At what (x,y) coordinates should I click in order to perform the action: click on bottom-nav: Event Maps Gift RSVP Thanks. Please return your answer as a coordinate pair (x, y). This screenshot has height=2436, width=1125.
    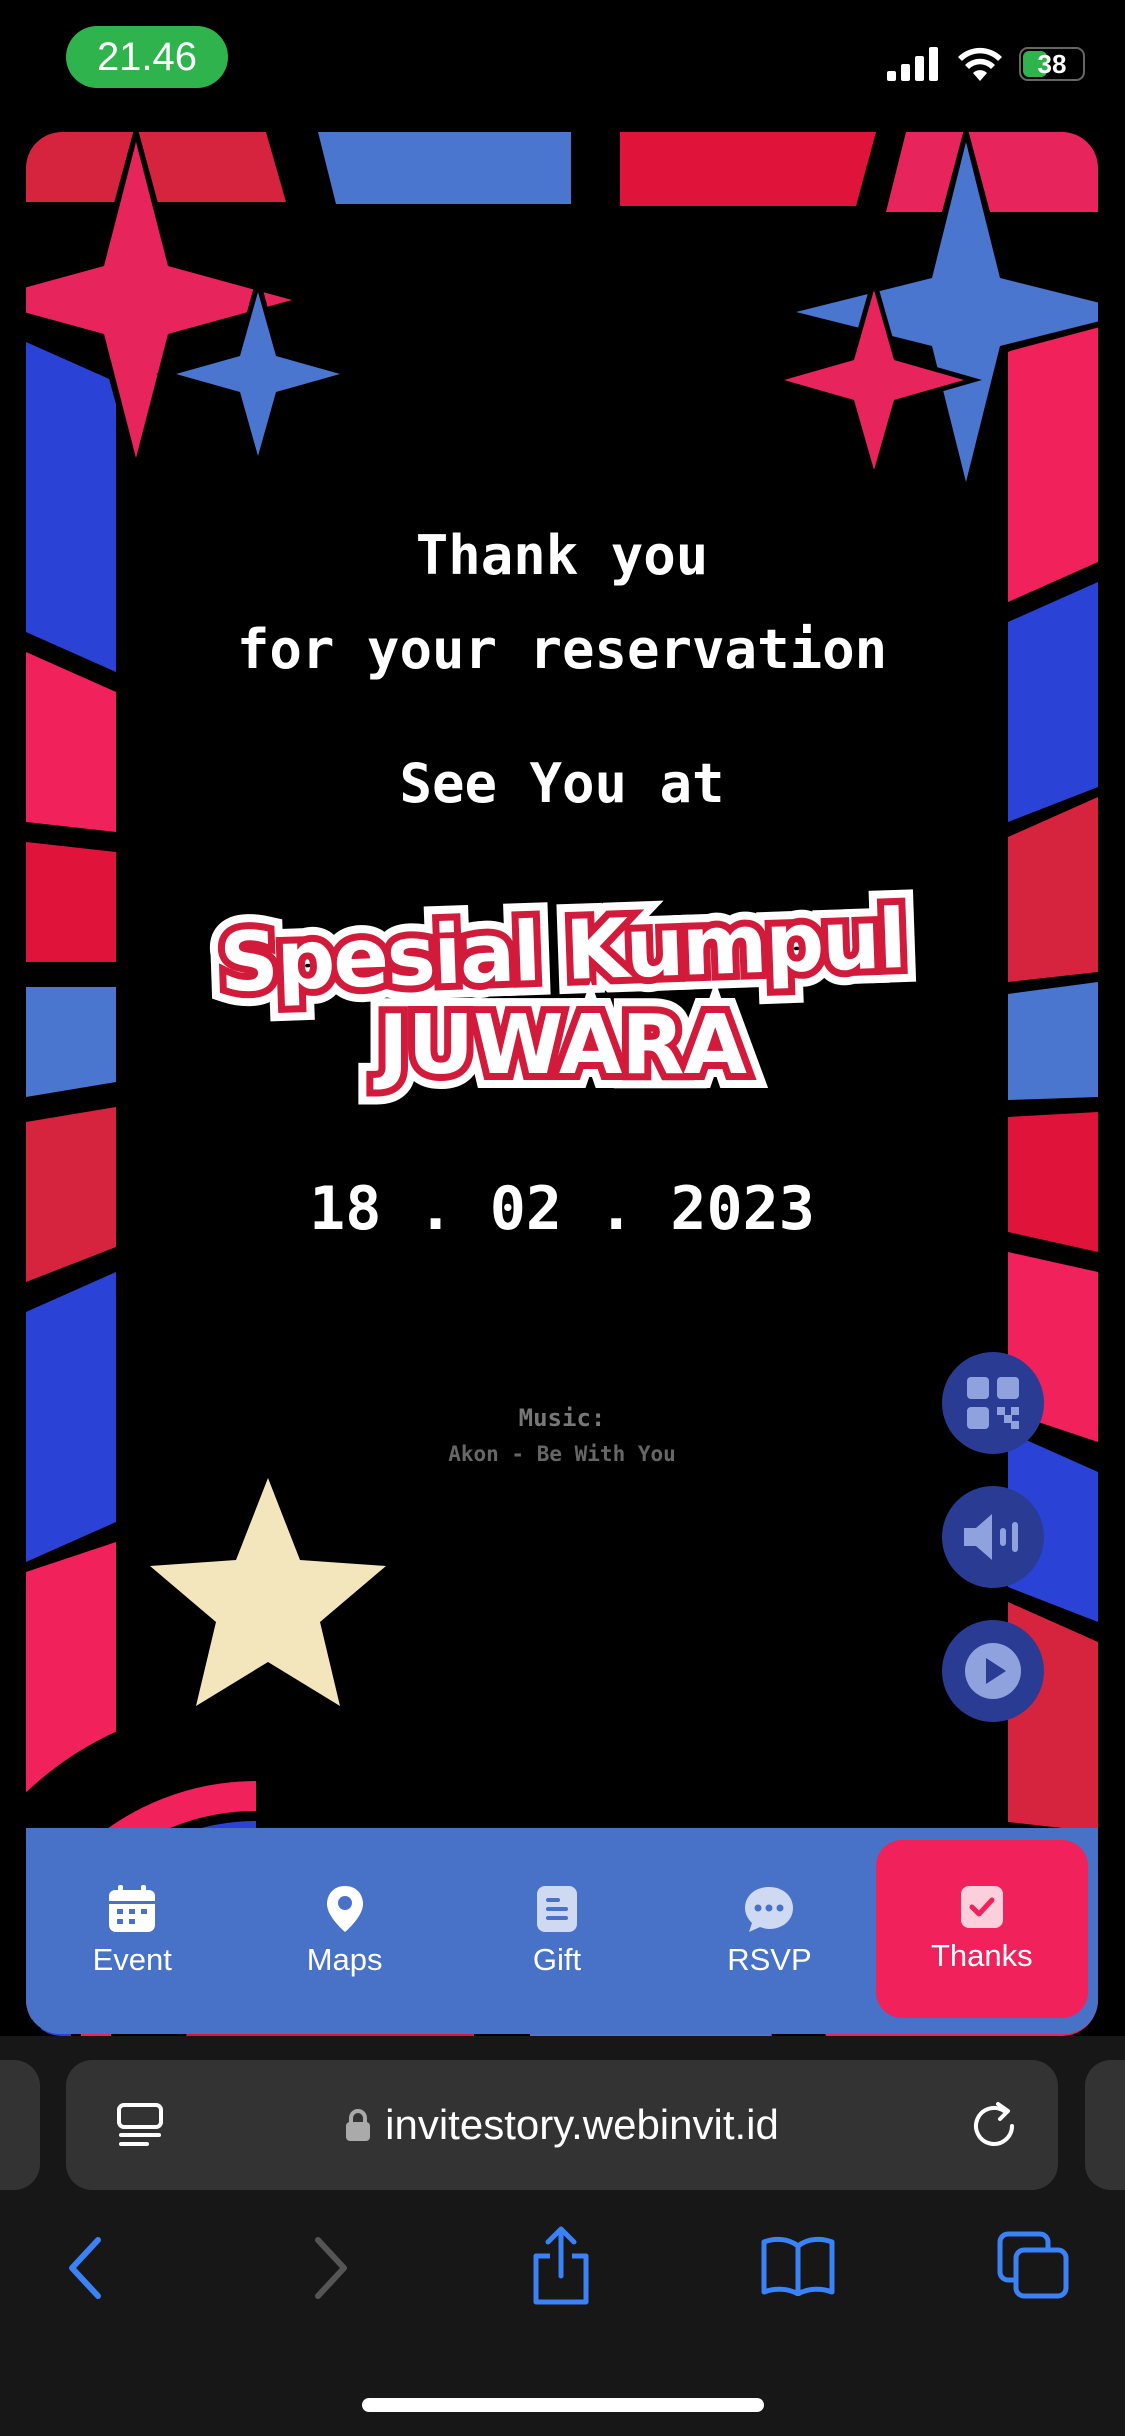
    Looking at the image, I should click on (562, 1931).